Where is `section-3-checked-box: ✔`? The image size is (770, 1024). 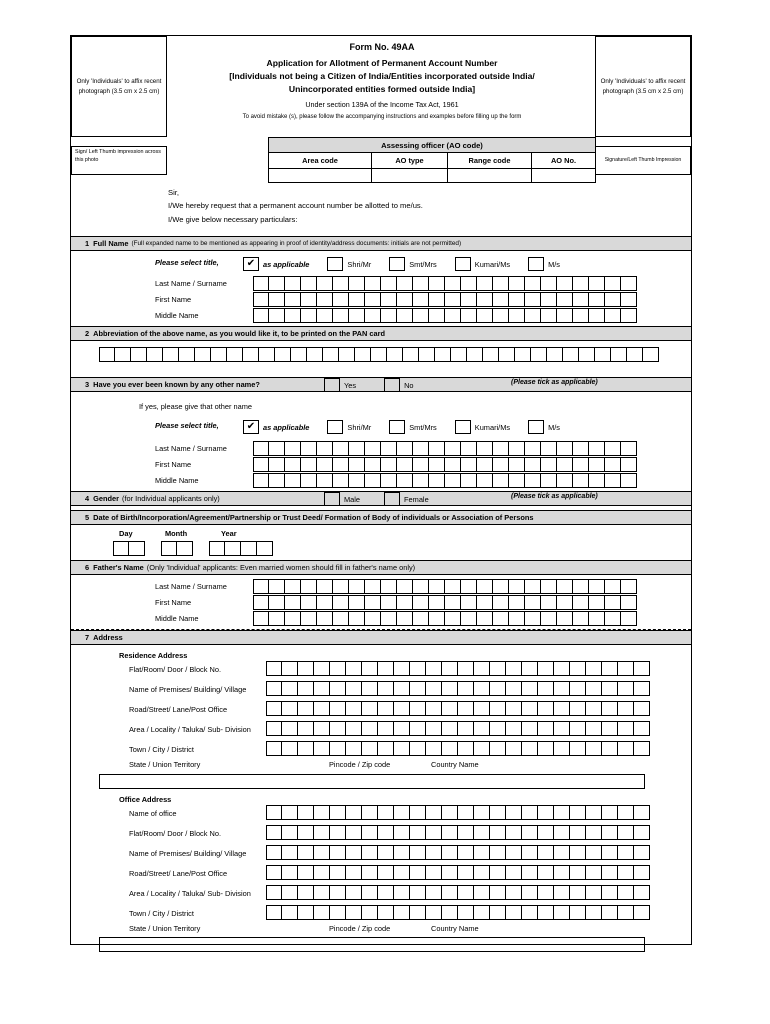 section-3-checked-box: ✔ is located at coordinates (251, 427).